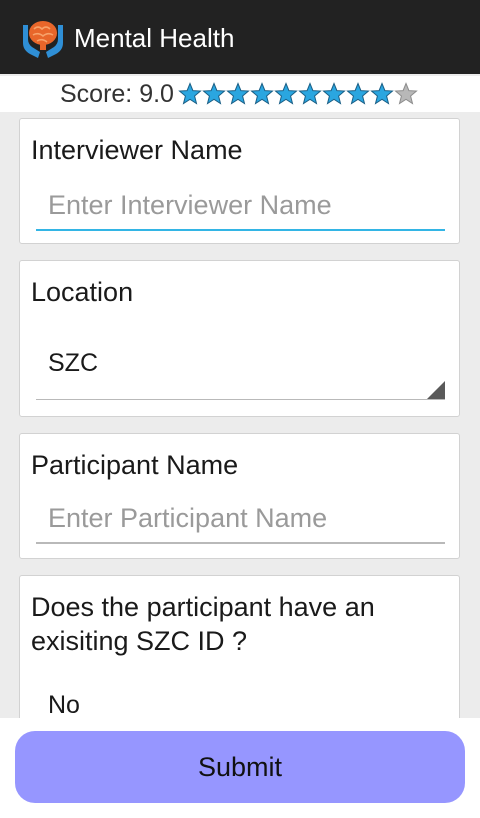 The height and width of the screenshot is (818, 480). What do you see at coordinates (240, 37) in the screenshot?
I see `action-bar: Mental Health` at bounding box center [240, 37].